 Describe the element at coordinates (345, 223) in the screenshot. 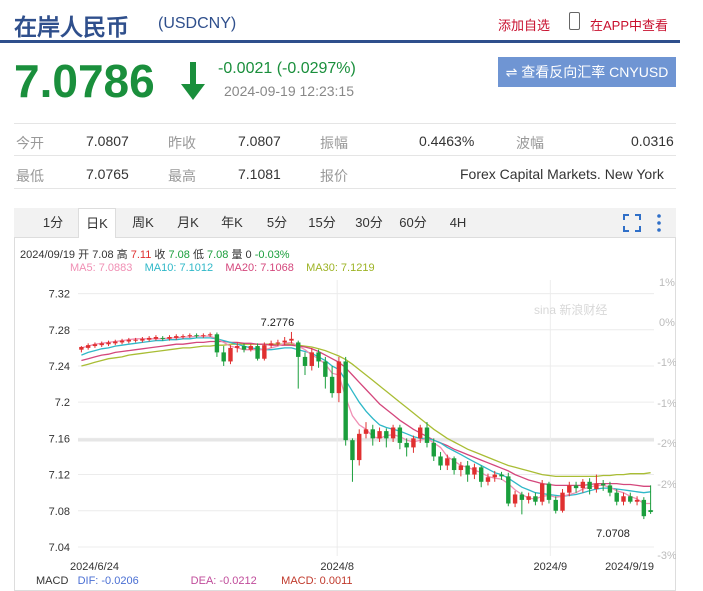

I see `period-tabs: 1分 日K 周K 月K 年K 5分 15分 30分 60分 4H` at that location.